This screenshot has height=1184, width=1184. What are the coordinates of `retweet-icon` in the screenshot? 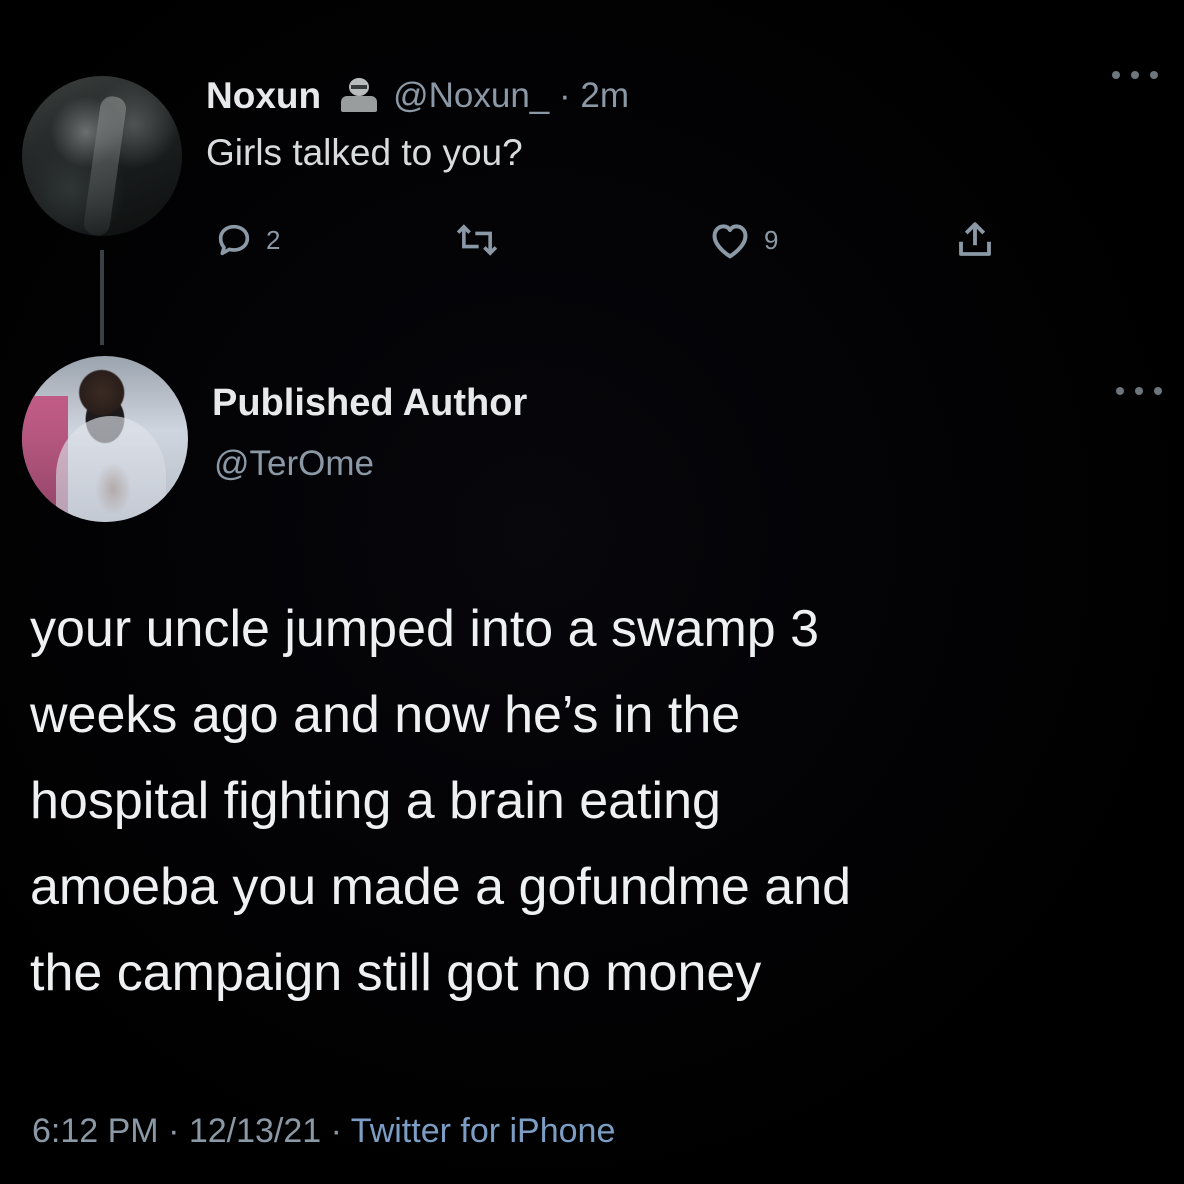 It's located at (477, 240).